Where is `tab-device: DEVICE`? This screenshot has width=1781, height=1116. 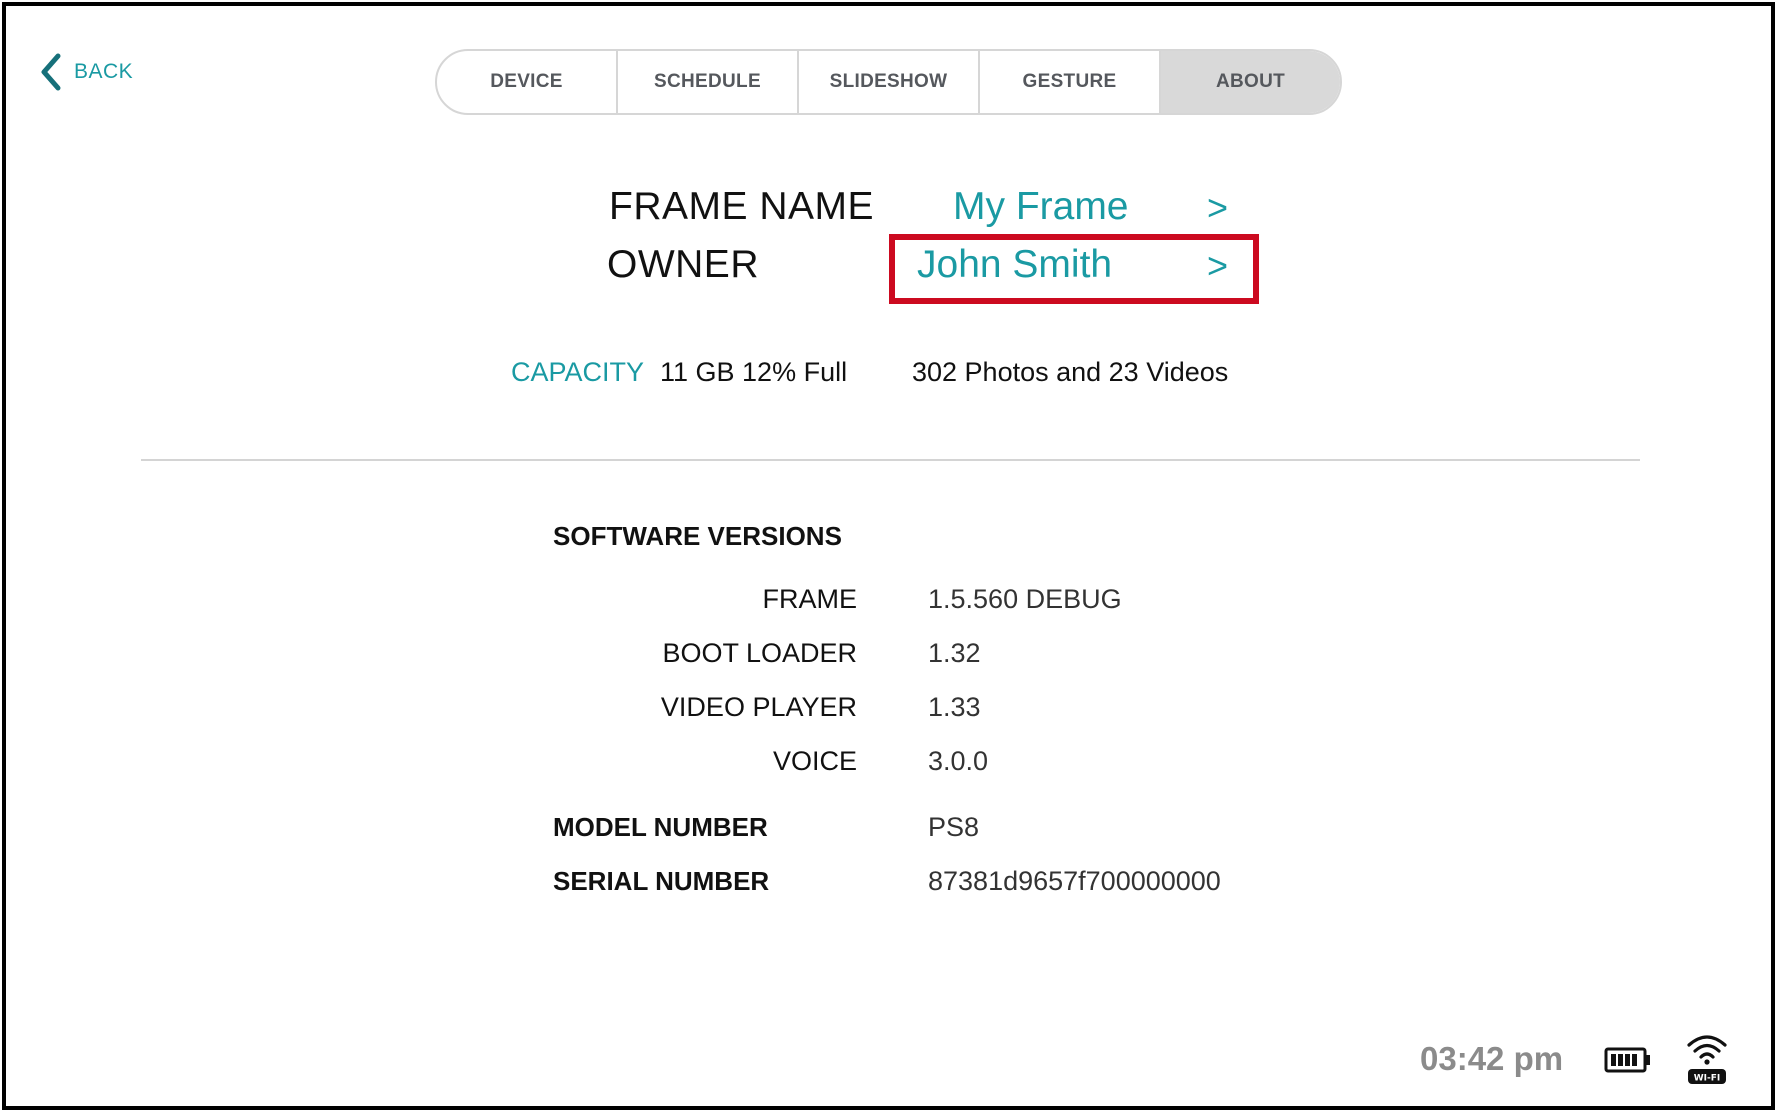 tab-device: DEVICE is located at coordinates (527, 82).